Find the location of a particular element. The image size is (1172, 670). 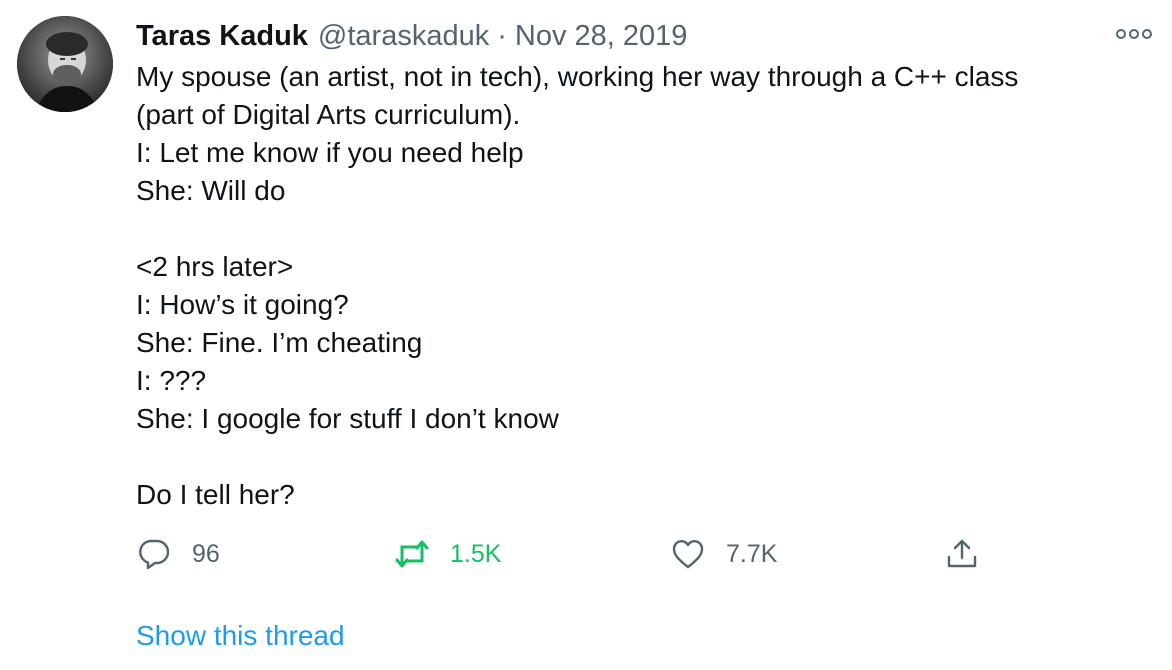

show-thread-link: Show this thread is located at coordinates (240, 636).